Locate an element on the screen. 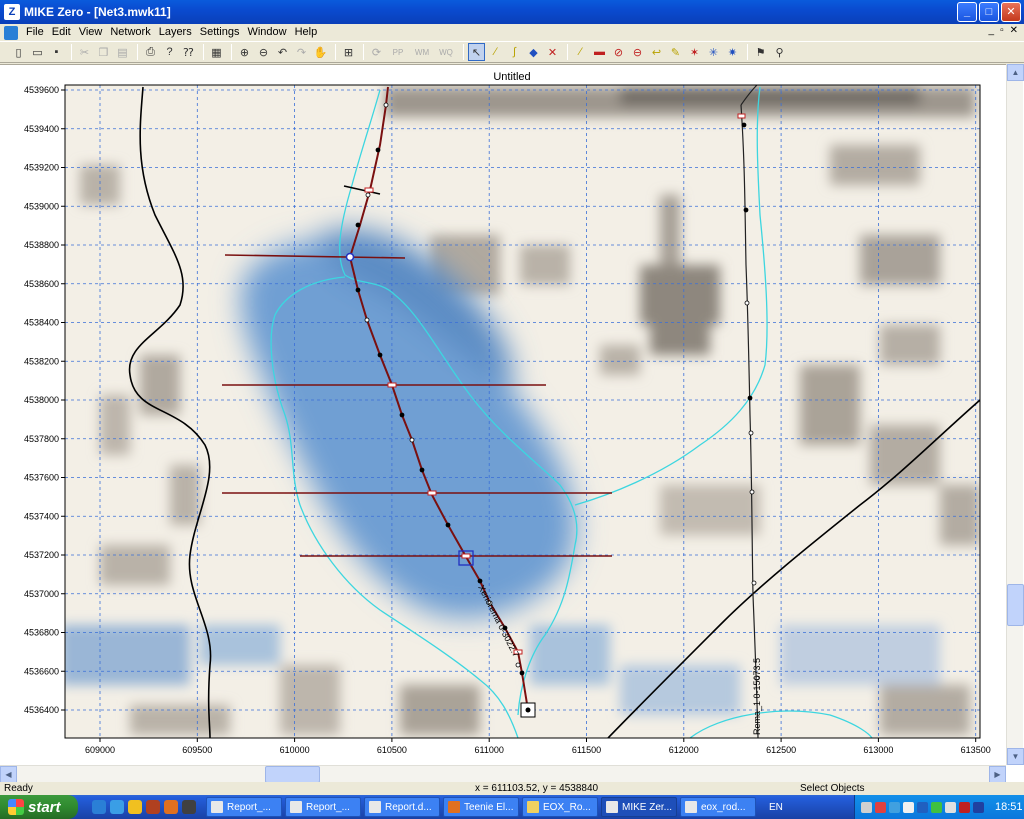 Image resolution: width=1024 pixels, height=819 pixels. pump-icon: ✶ is located at coordinates (694, 52).